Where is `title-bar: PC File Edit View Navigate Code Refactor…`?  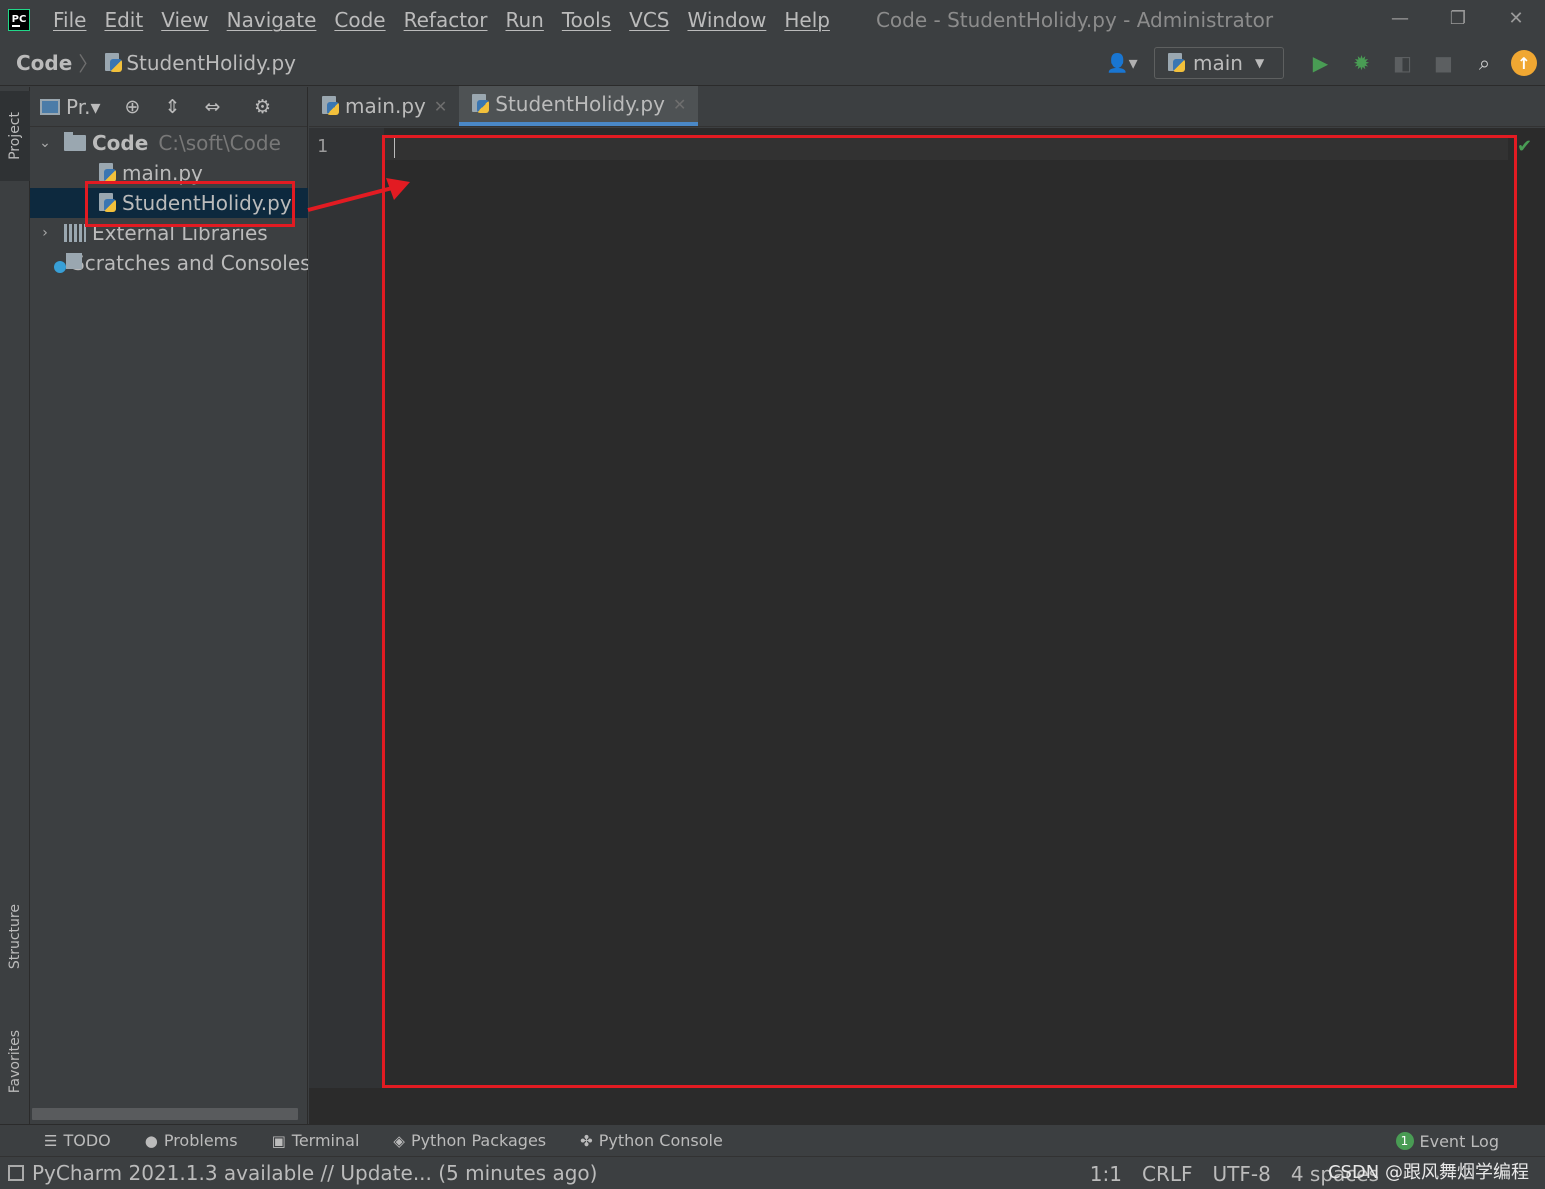 title-bar: PC File Edit View Navigate Code Refactor… is located at coordinates (772, 20).